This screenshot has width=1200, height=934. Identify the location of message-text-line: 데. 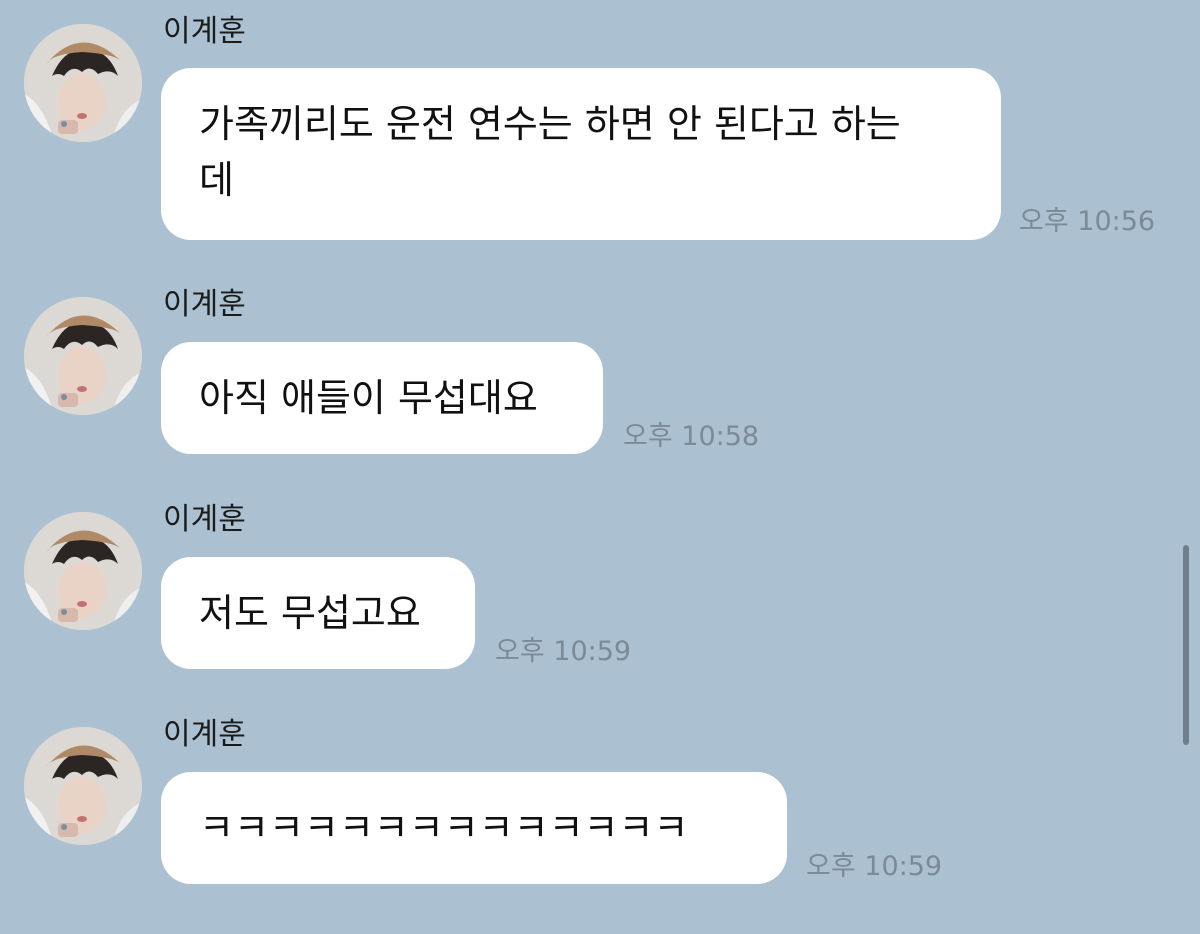
(216, 180).